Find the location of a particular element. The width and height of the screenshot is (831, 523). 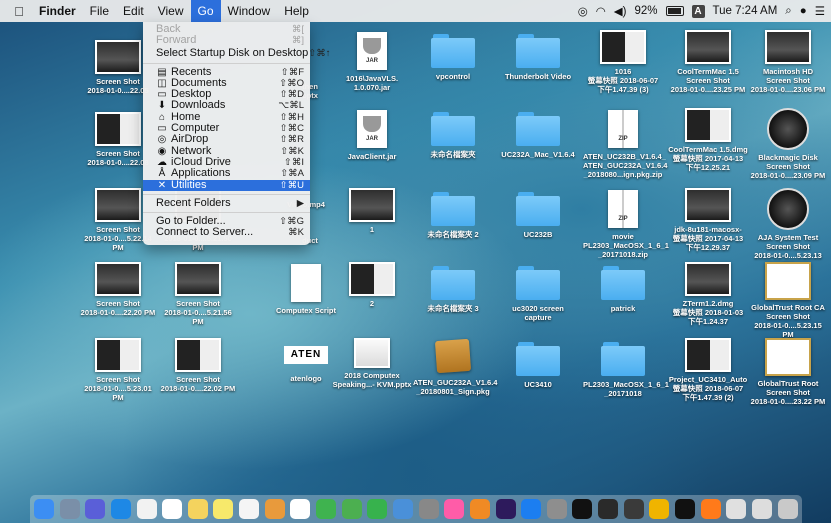

home-icon: ⌂ is located at coordinates (162, 117).